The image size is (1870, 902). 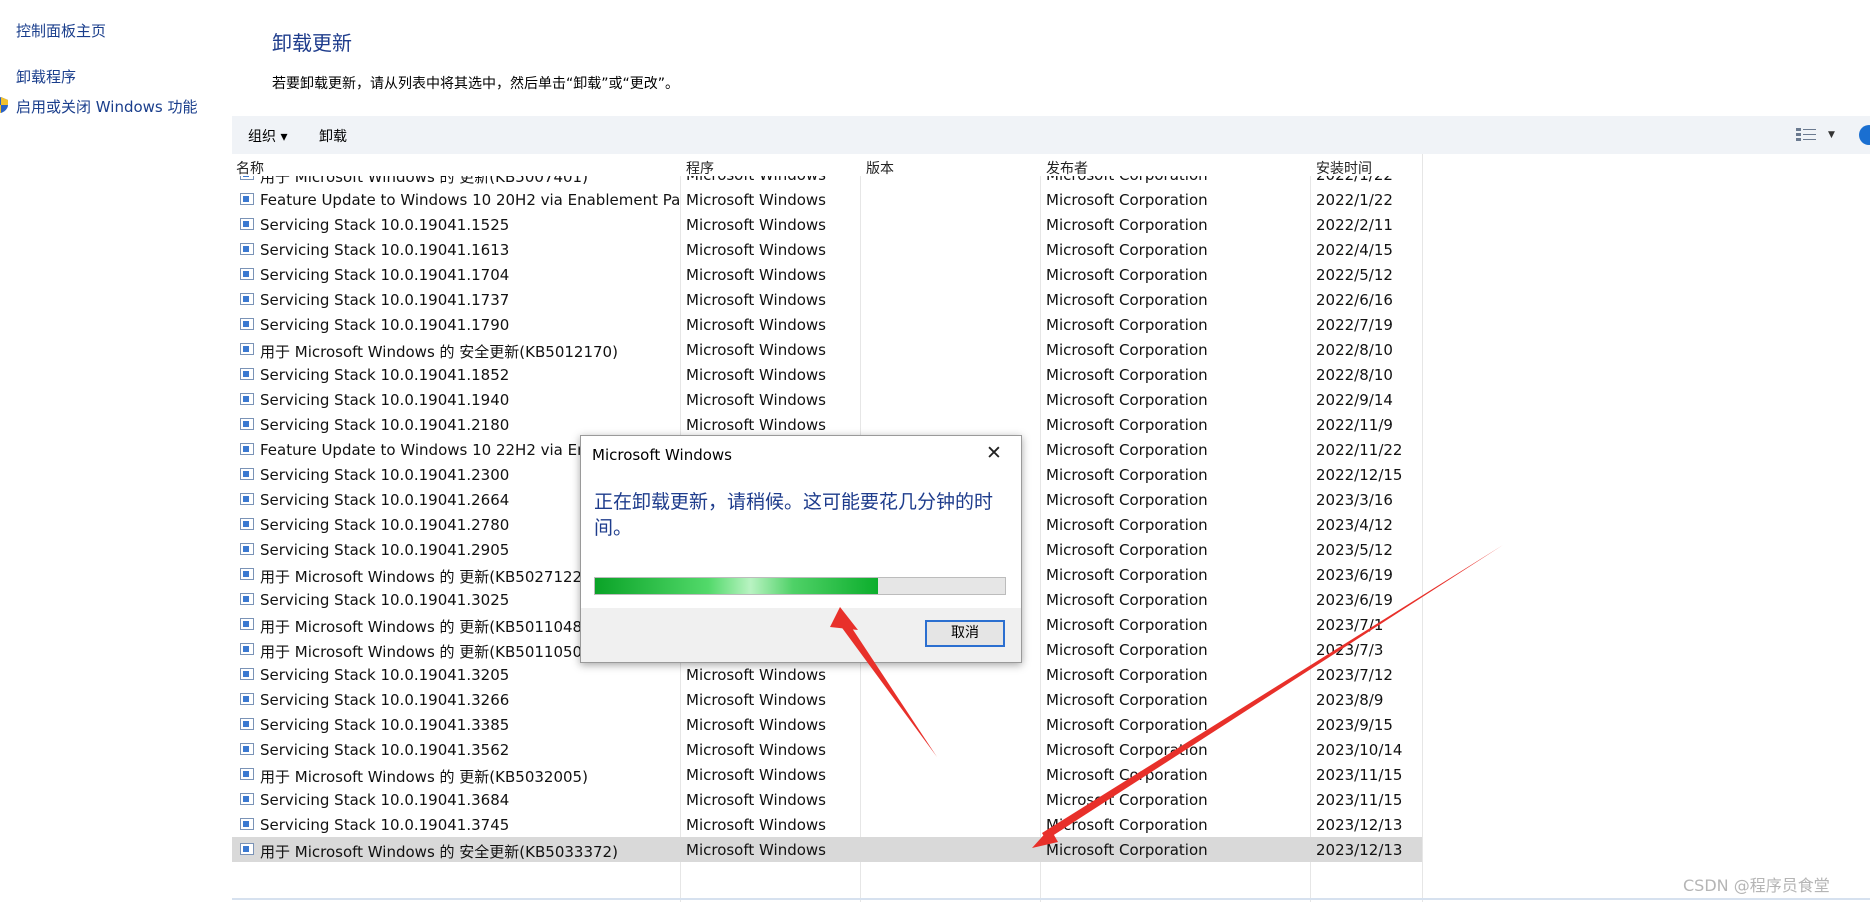 I want to click on cell-name: Servicing Stack 10.0.19041.3205, so click(x=385, y=675).